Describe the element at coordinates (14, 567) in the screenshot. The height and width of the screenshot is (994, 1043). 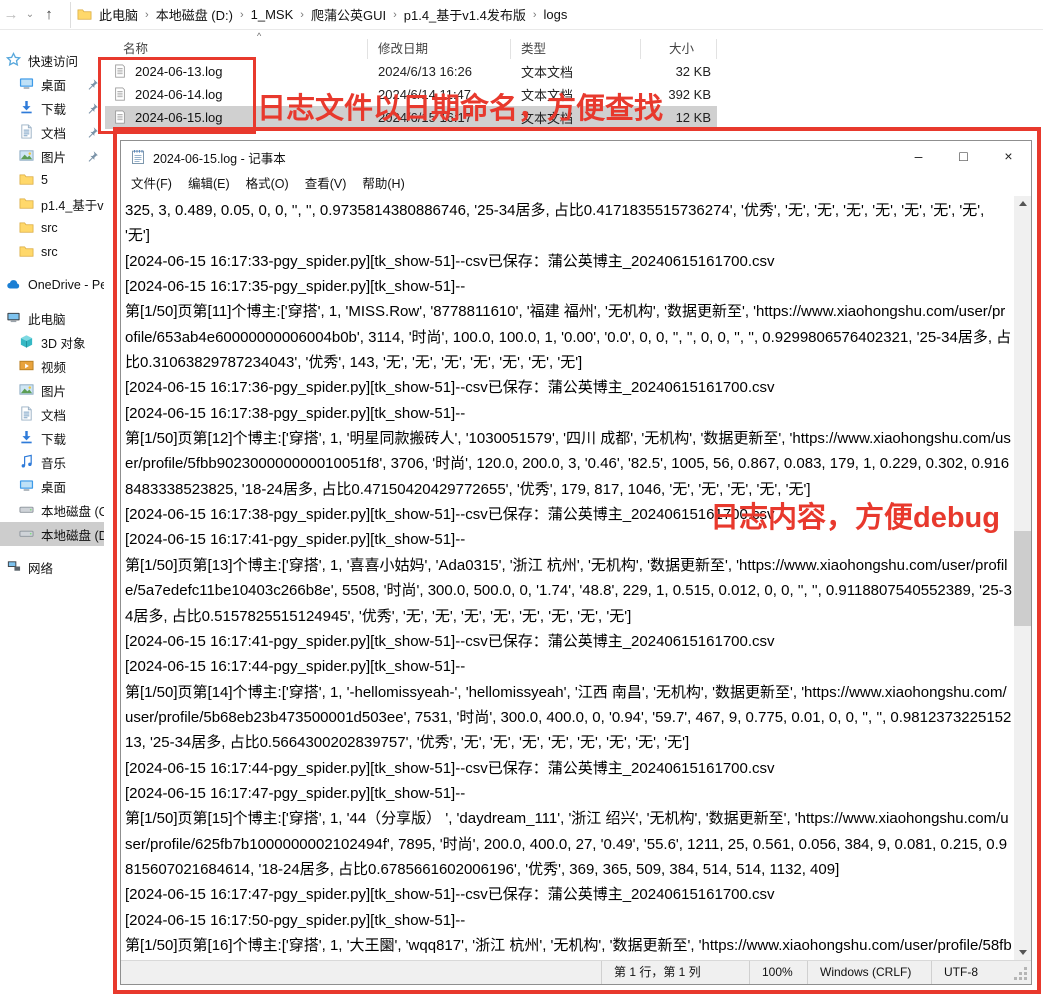
I see `network-icon` at that location.